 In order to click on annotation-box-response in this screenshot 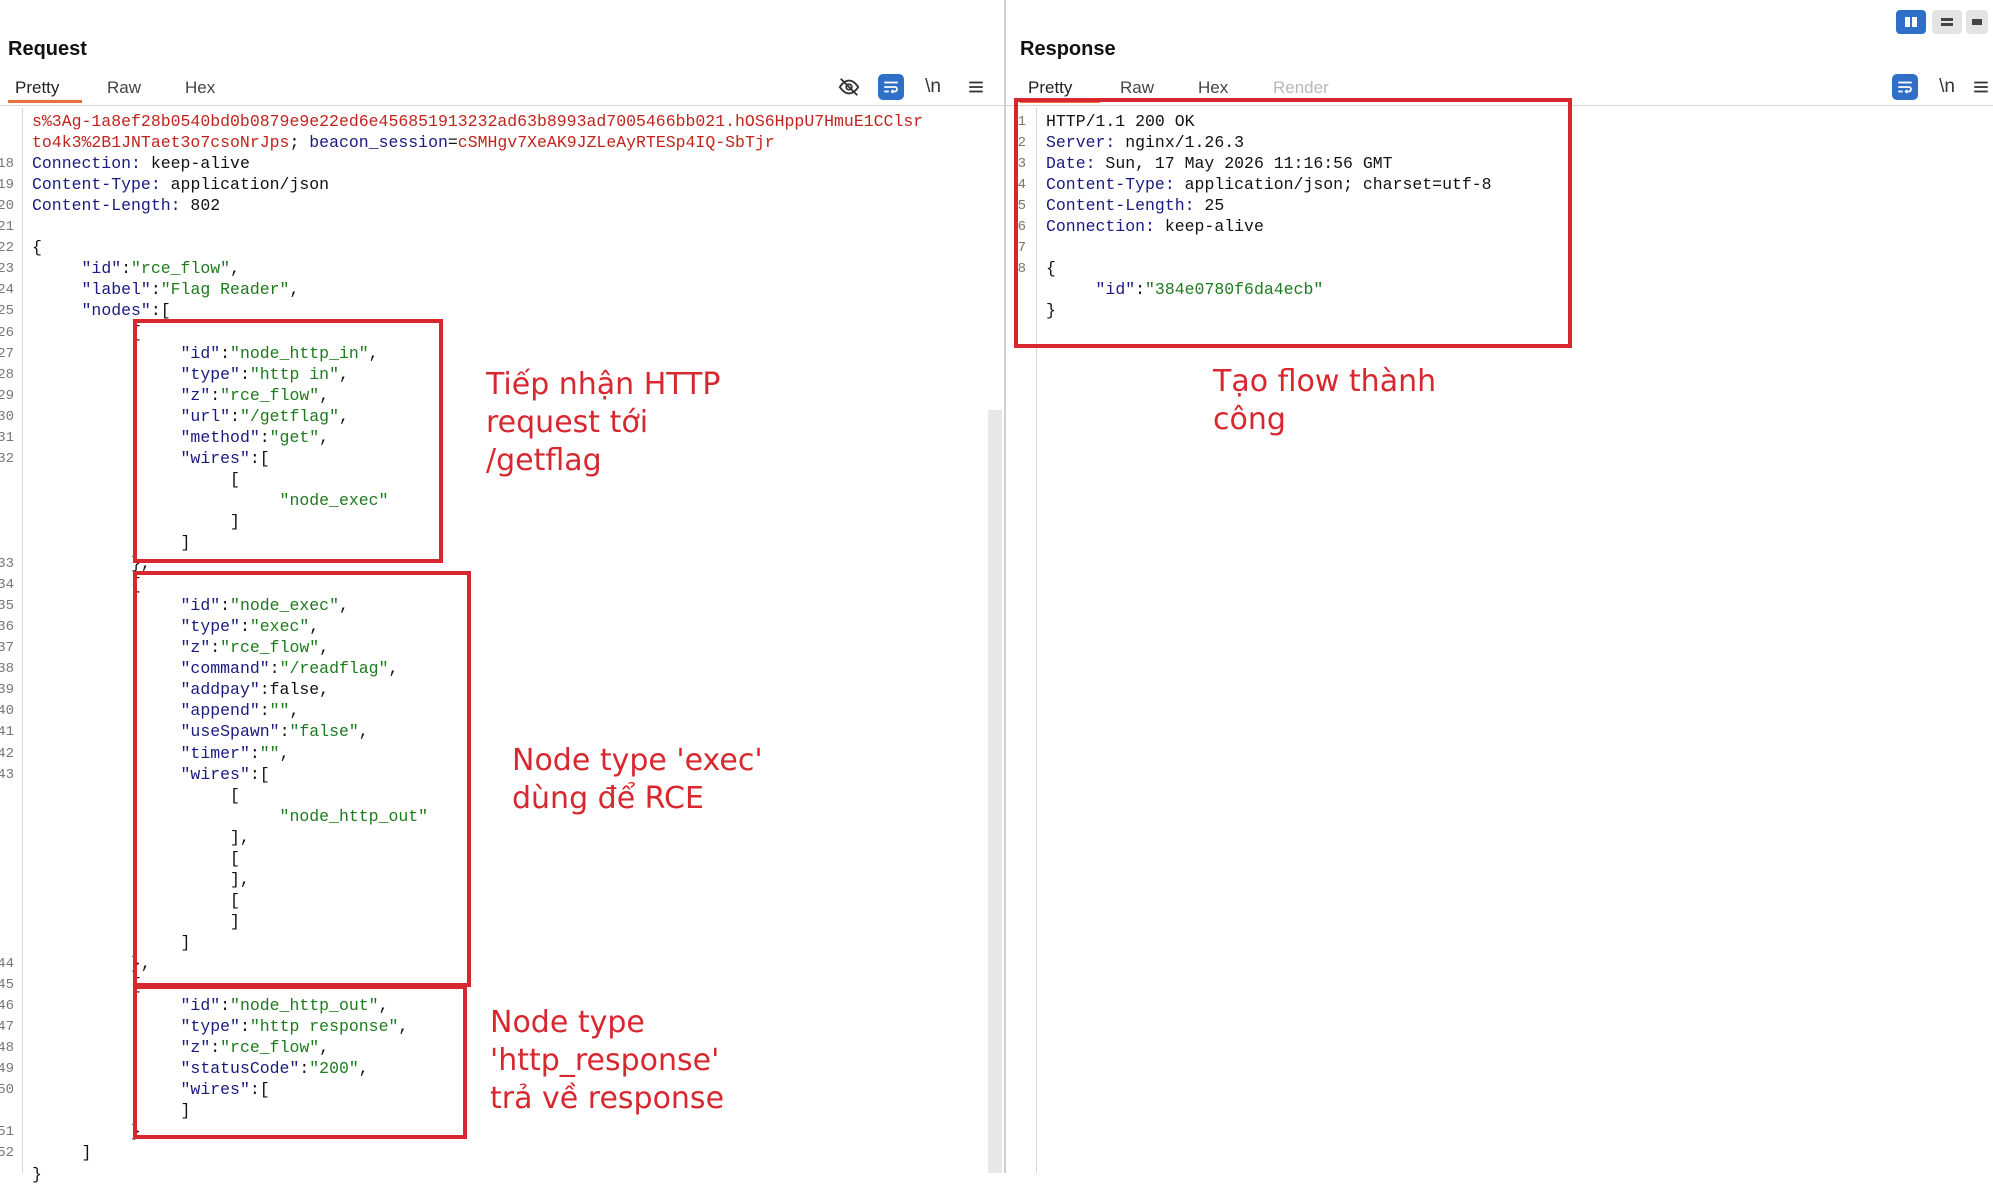, I will do `click(1293, 223)`.